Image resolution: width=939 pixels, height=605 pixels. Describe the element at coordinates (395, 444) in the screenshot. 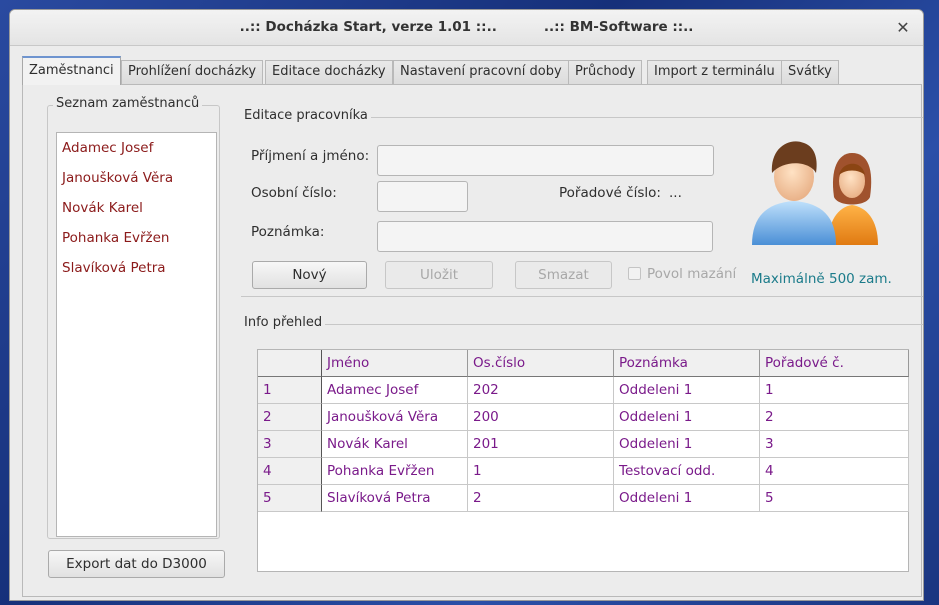

I see `cell-name: Novák Karel` at that location.